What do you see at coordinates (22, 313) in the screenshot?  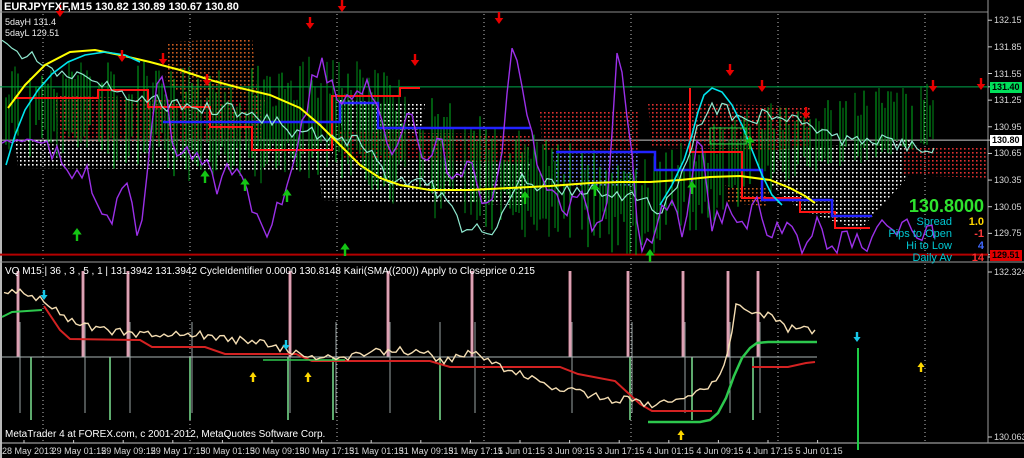 I see `vq-green-signal-left` at bounding box center [22, 313].